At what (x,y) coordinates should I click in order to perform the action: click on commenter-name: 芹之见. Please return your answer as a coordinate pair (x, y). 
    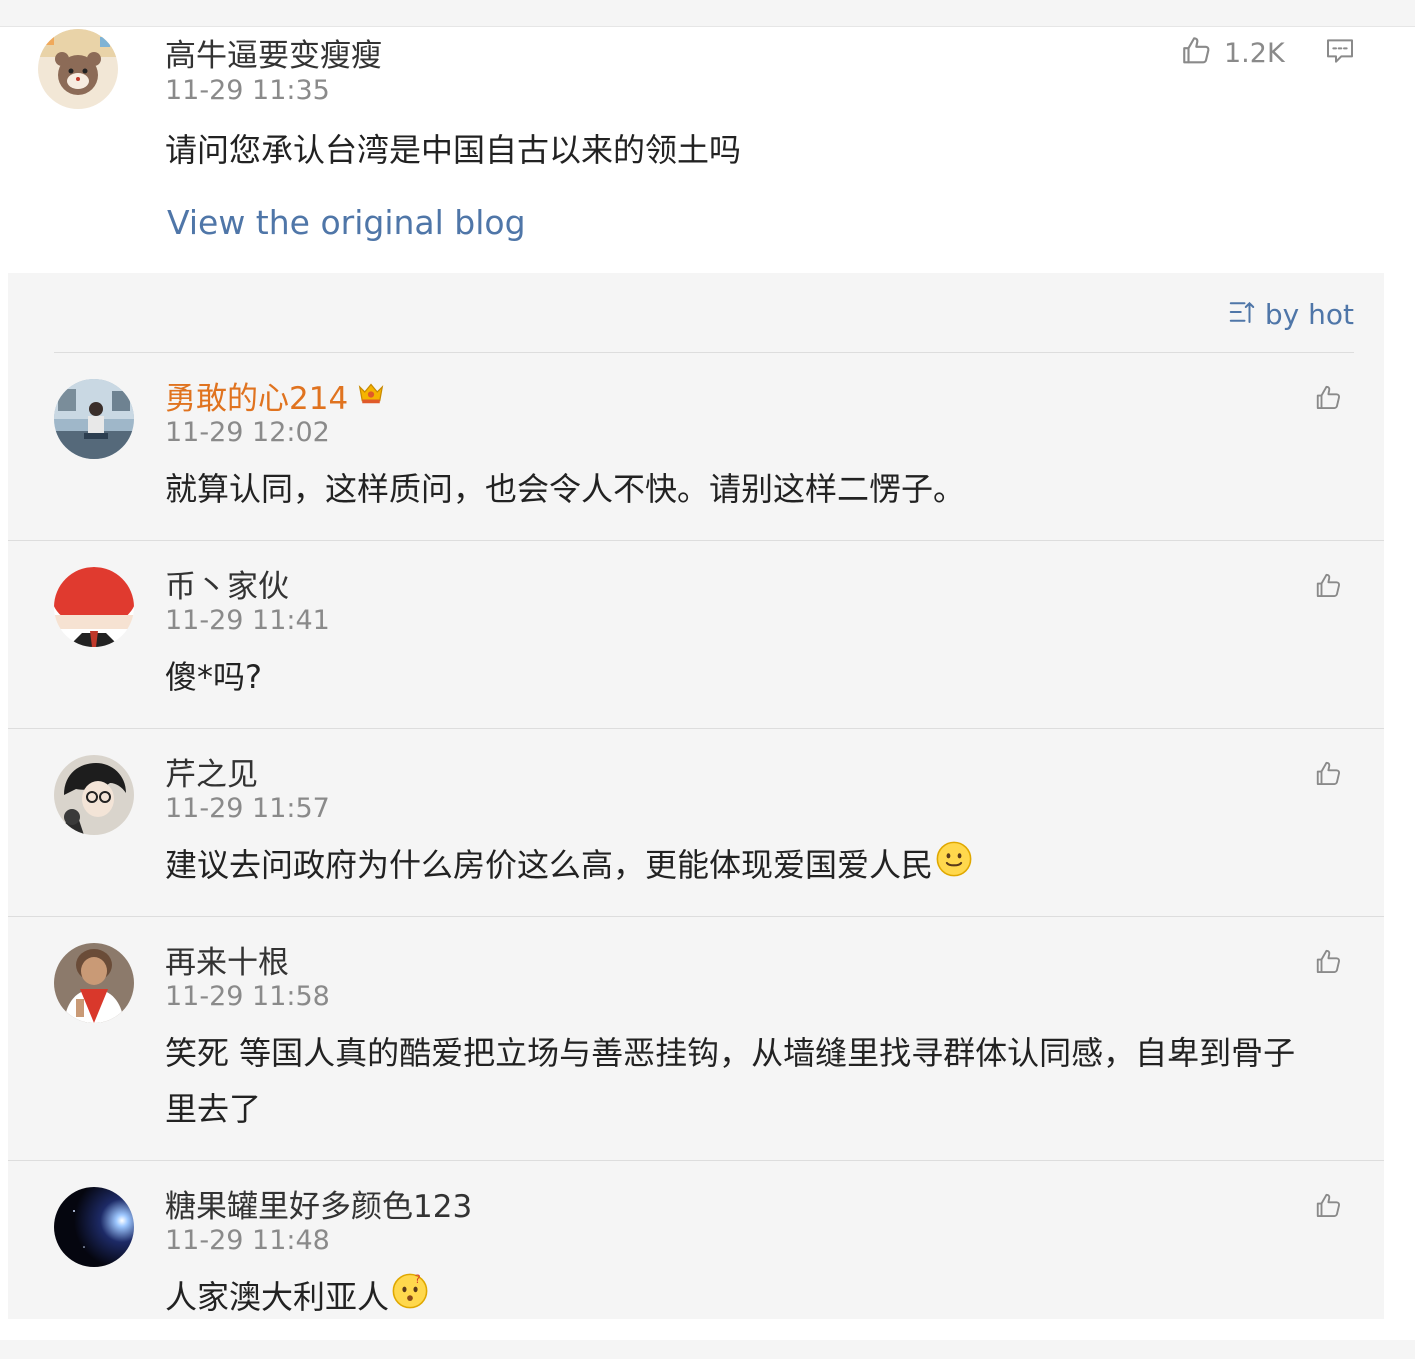
    Looking at the image, I should click on (211, 771).